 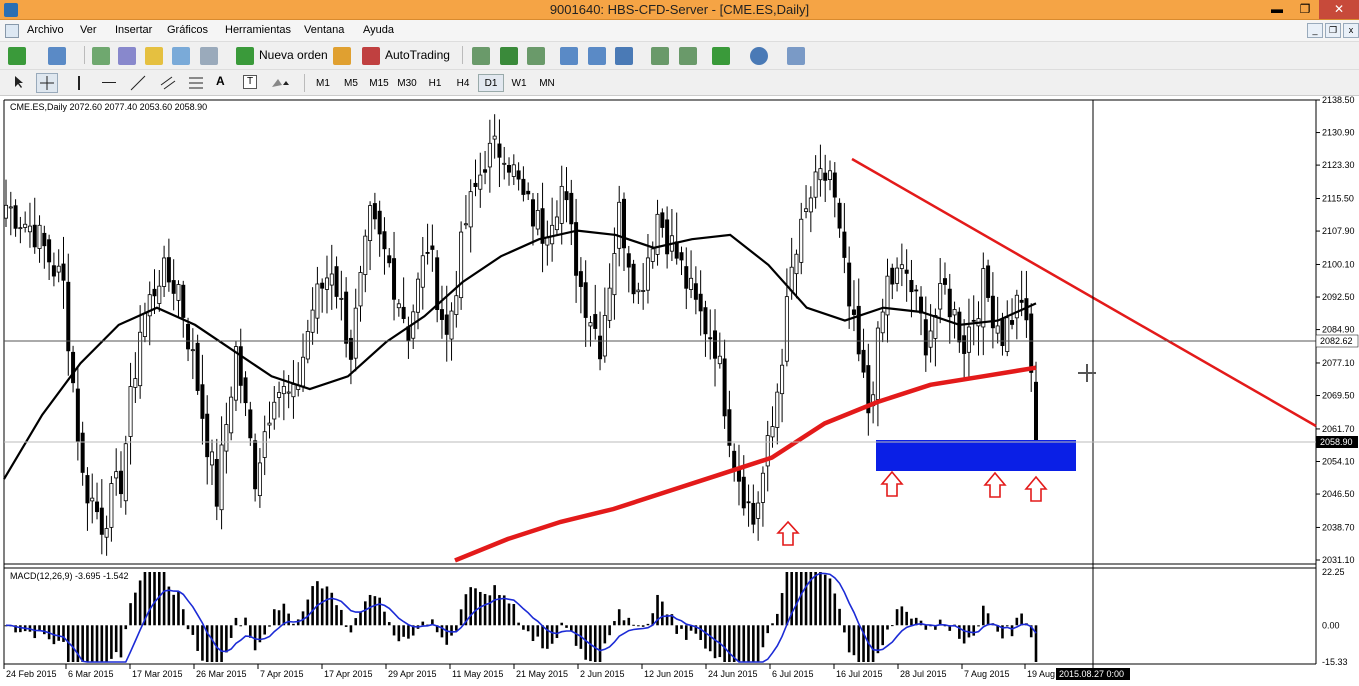 I want to click on text-icon: A, so click(x=220, y=81).